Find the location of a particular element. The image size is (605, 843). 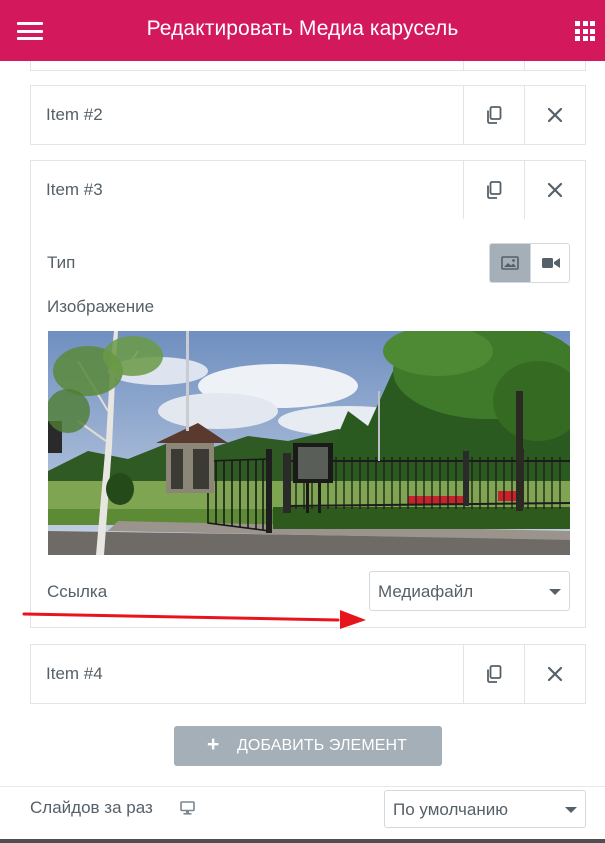

slides-per-view-value: По умолчанию is located at coordinates (450, 809).